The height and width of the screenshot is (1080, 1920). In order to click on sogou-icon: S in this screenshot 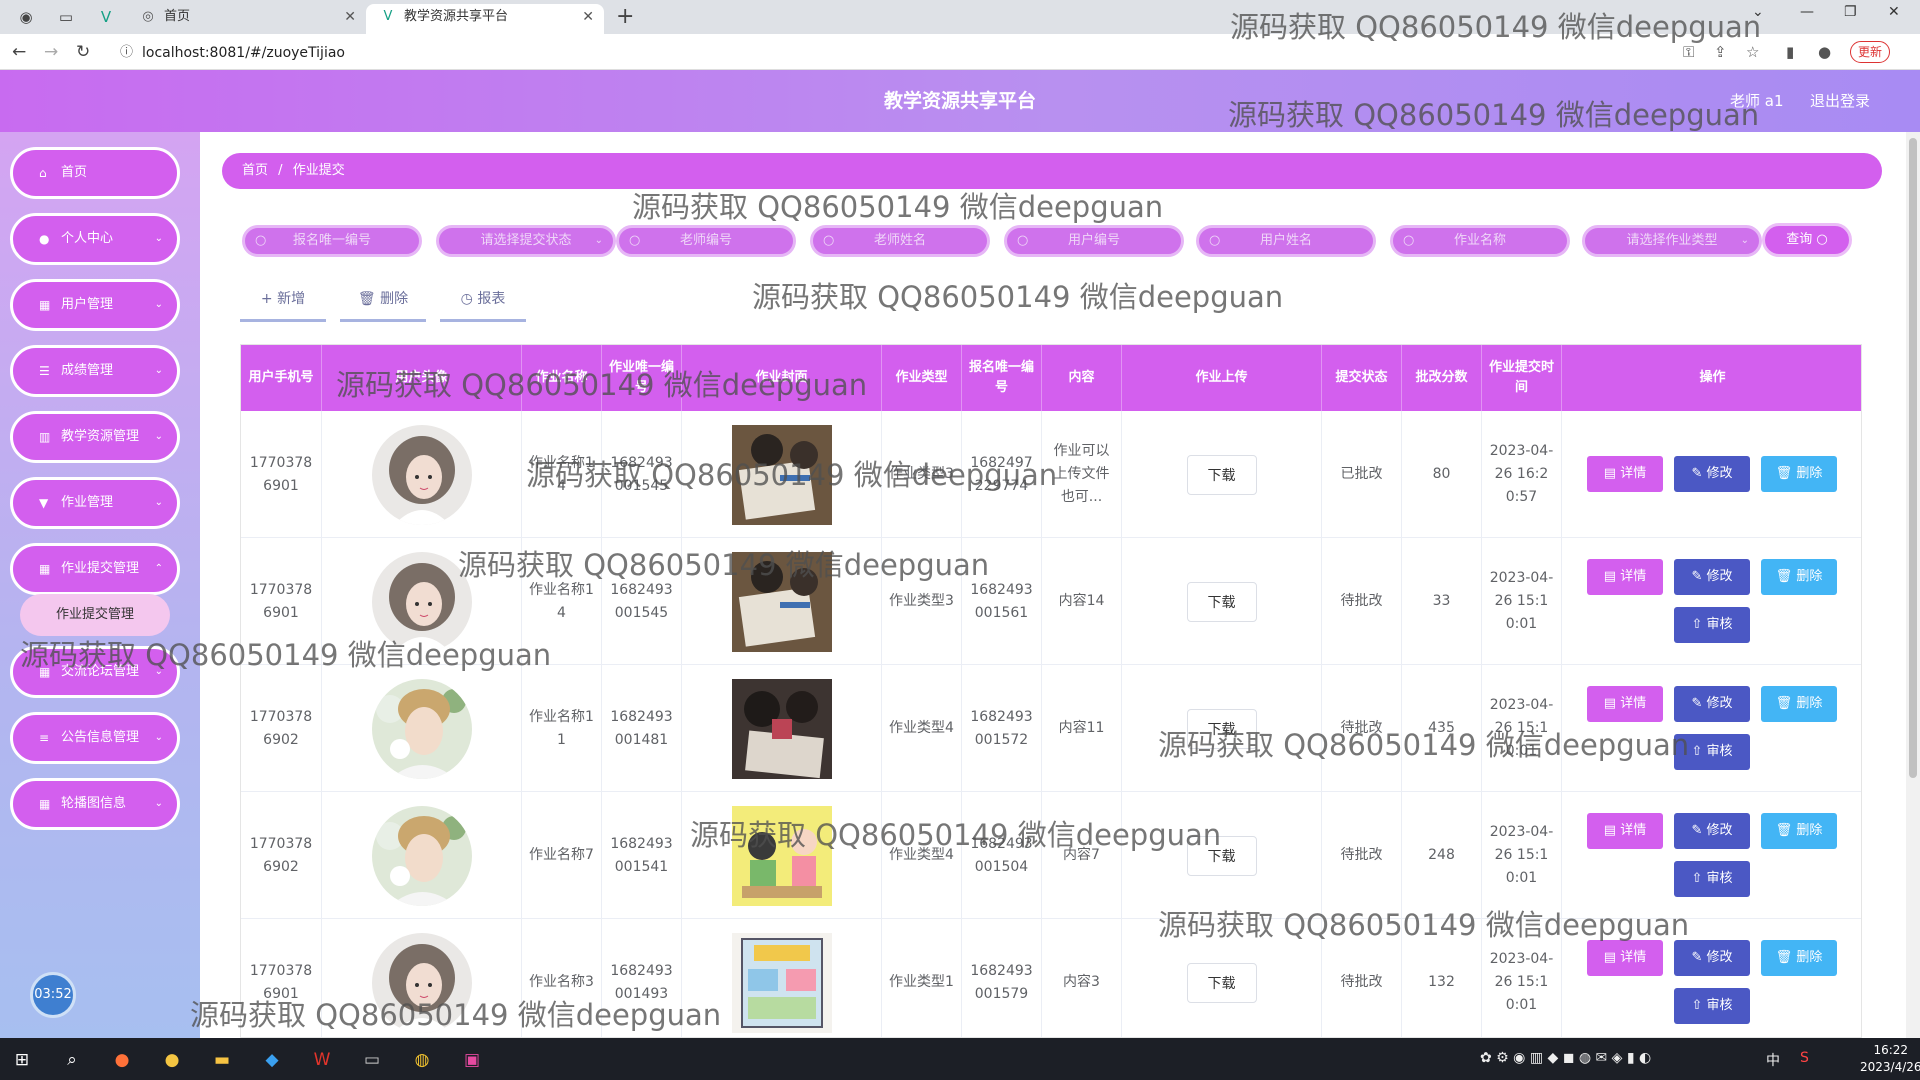, I will do `click(1804, 1058)`.